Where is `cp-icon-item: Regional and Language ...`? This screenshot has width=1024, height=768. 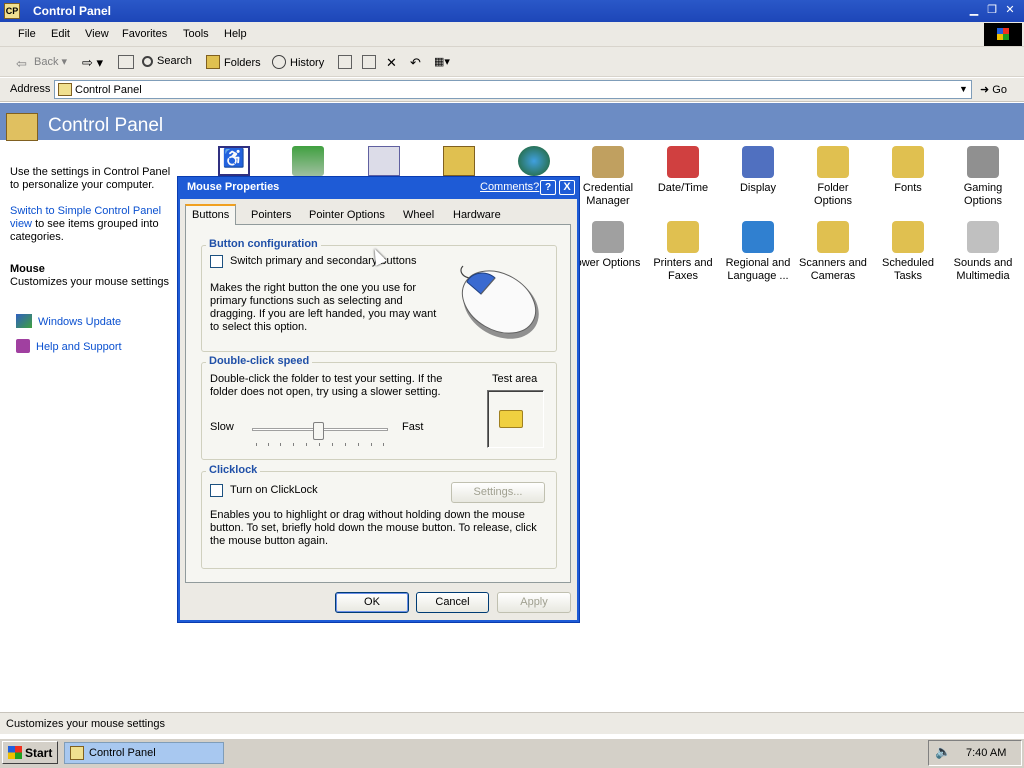
cp-icon-item: Regional and Language ... is located at coordinates (758, 252).